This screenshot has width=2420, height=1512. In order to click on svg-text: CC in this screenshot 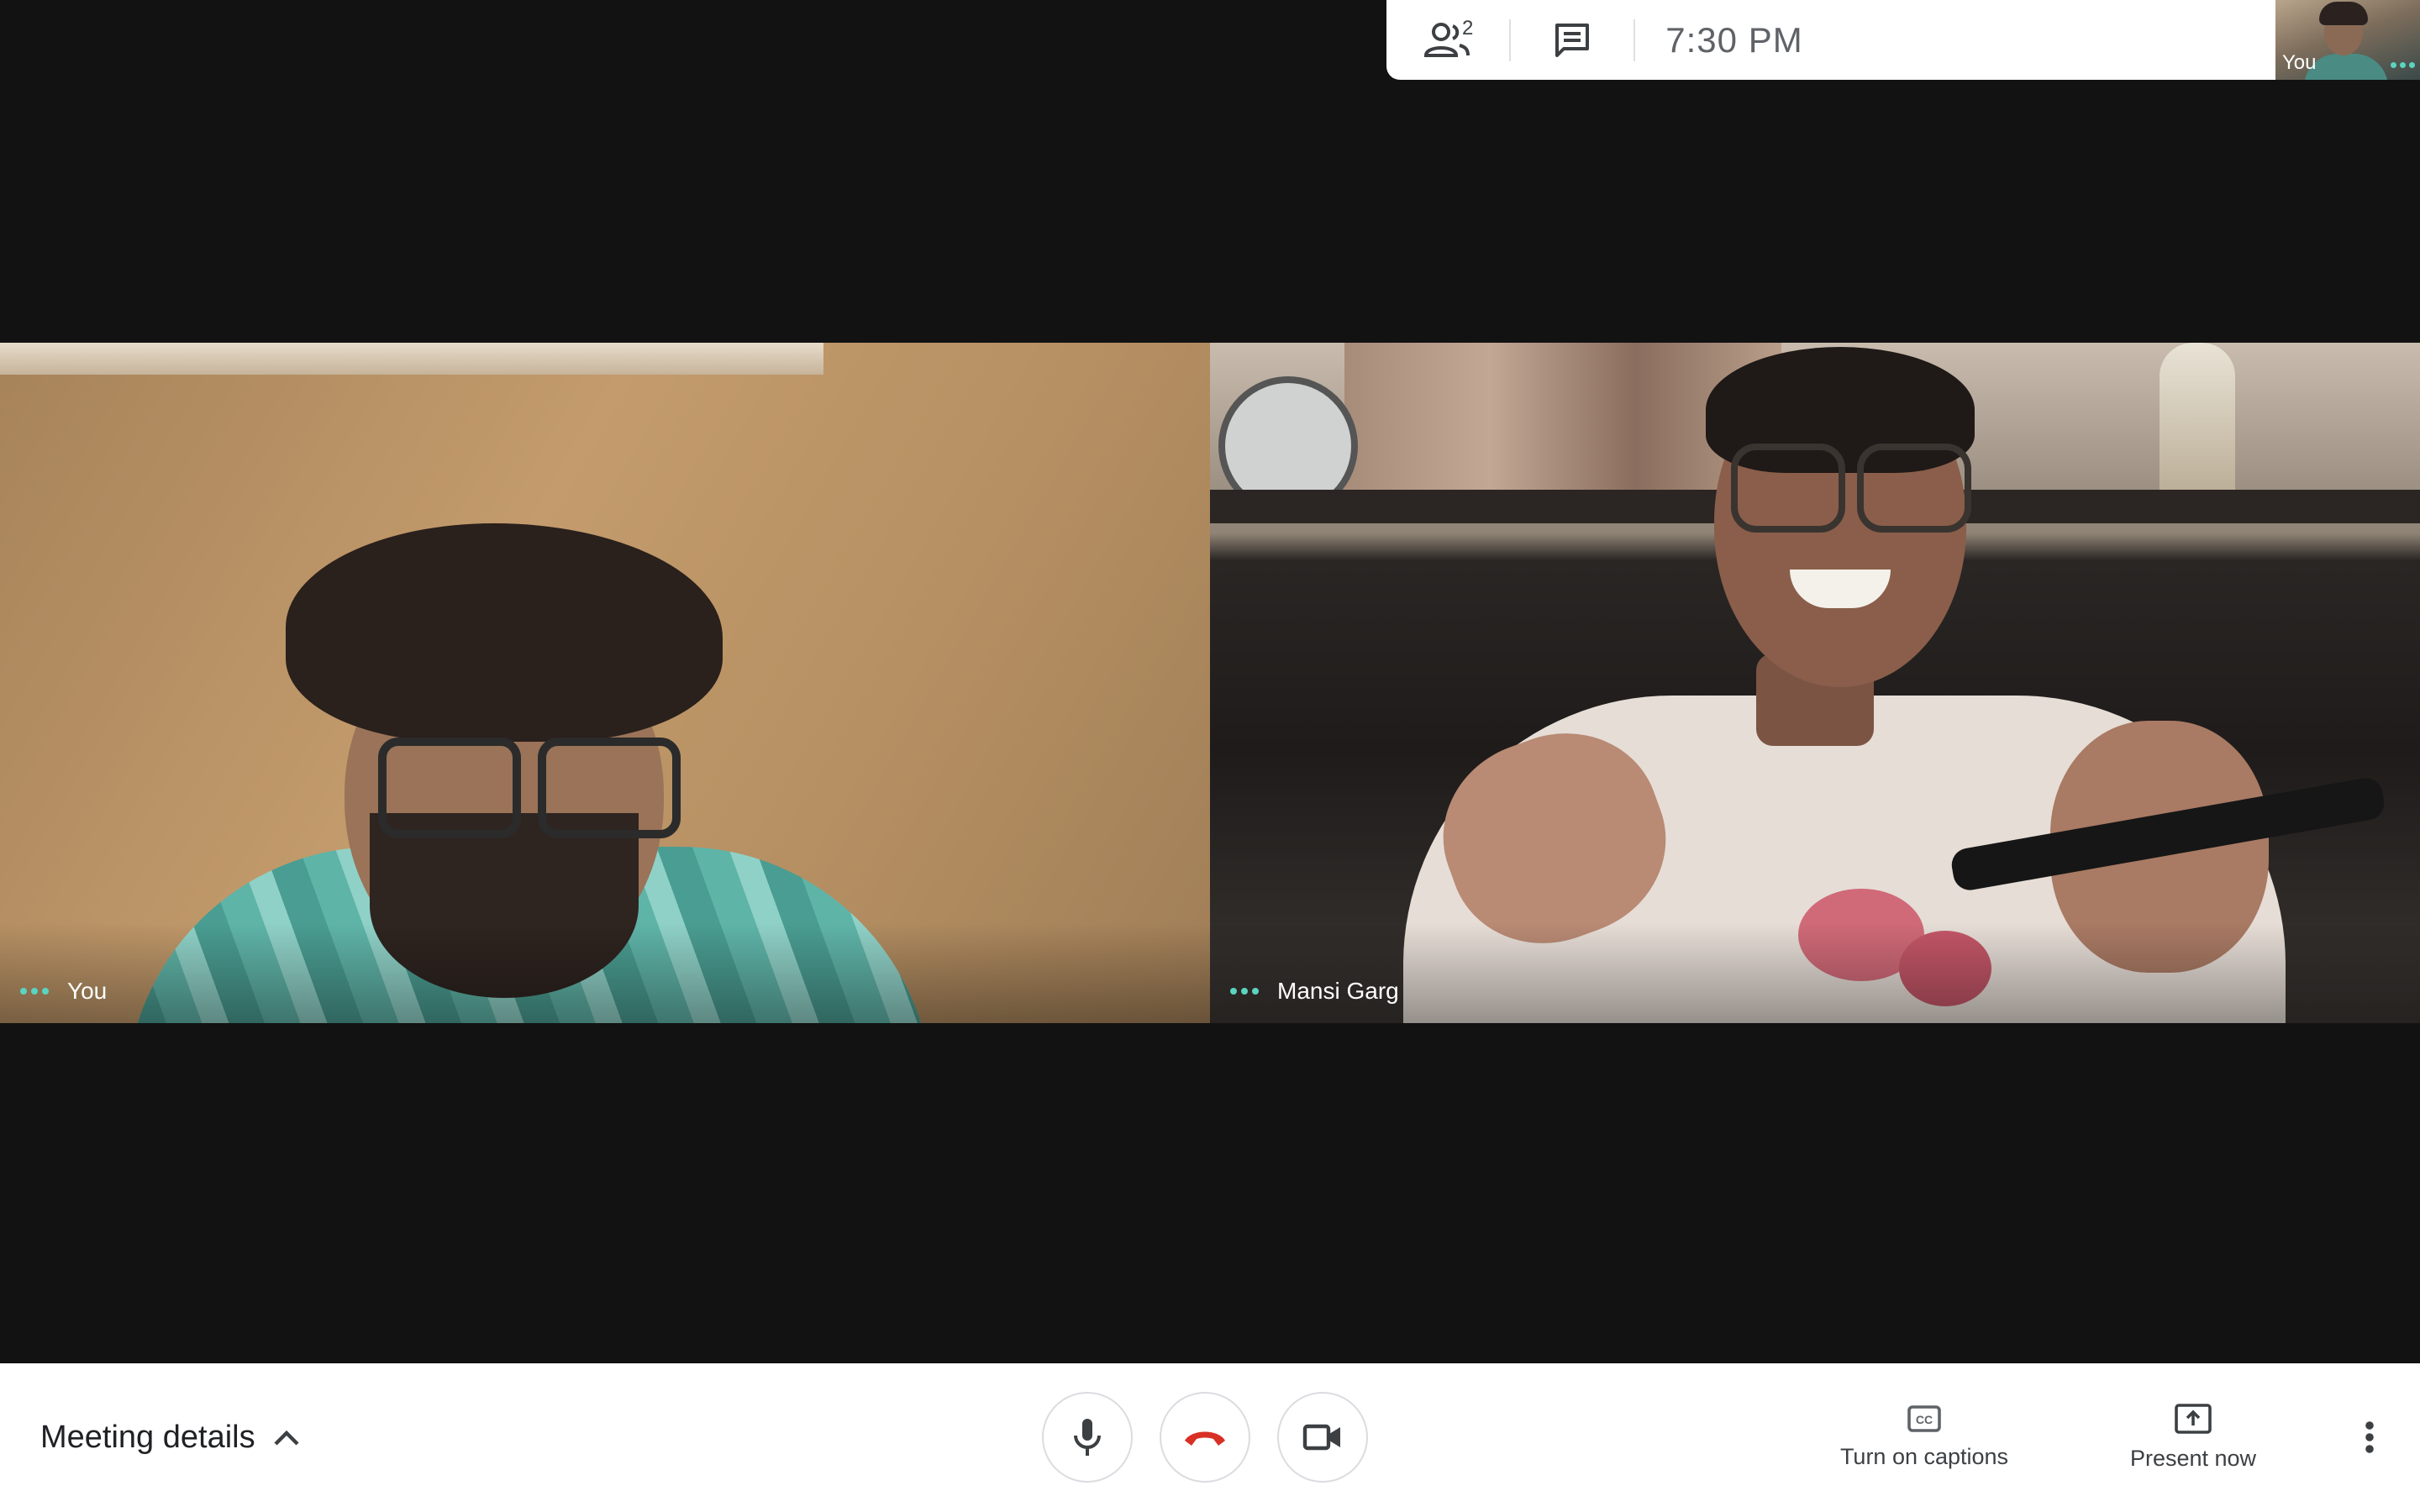, I will do `click(1924, 1419)`.